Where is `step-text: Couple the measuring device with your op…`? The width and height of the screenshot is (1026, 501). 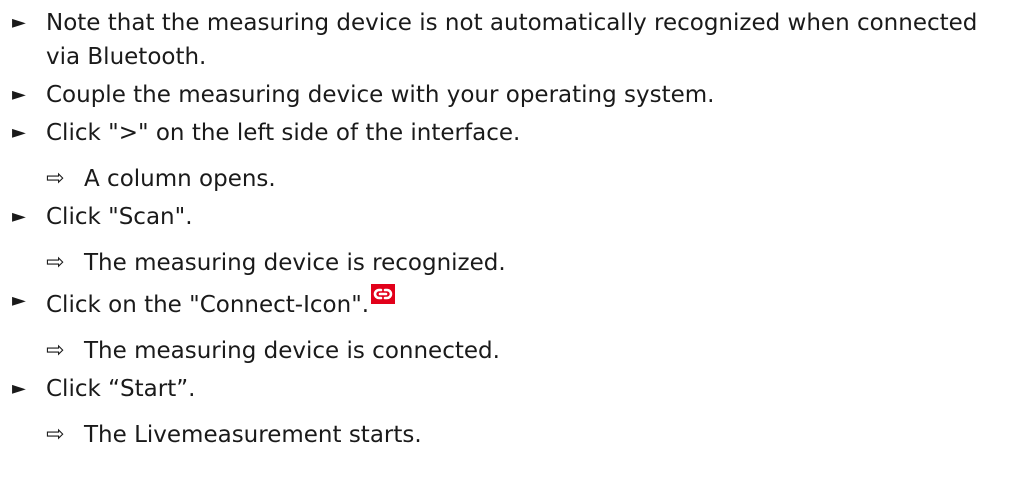
step-text: Couple the measuring device with your op… is located at coordinates (380, 95).